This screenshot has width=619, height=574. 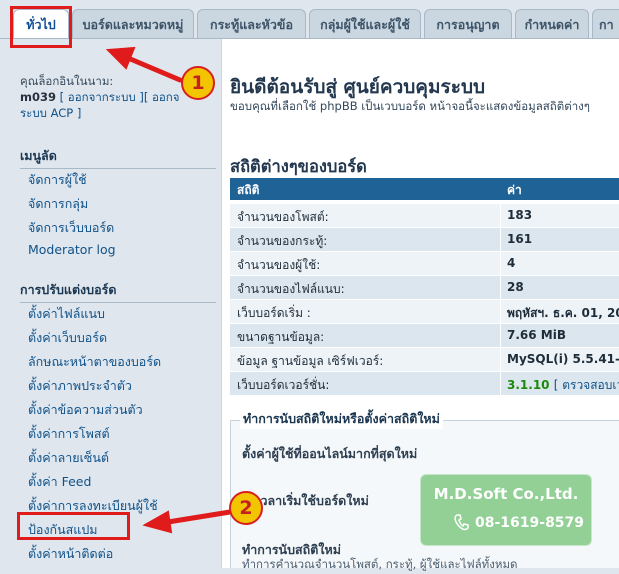 What do you see at coordinates (199, 517) in the screenshot?
I see `arrow-2-line` at bounding box center [199, 517].